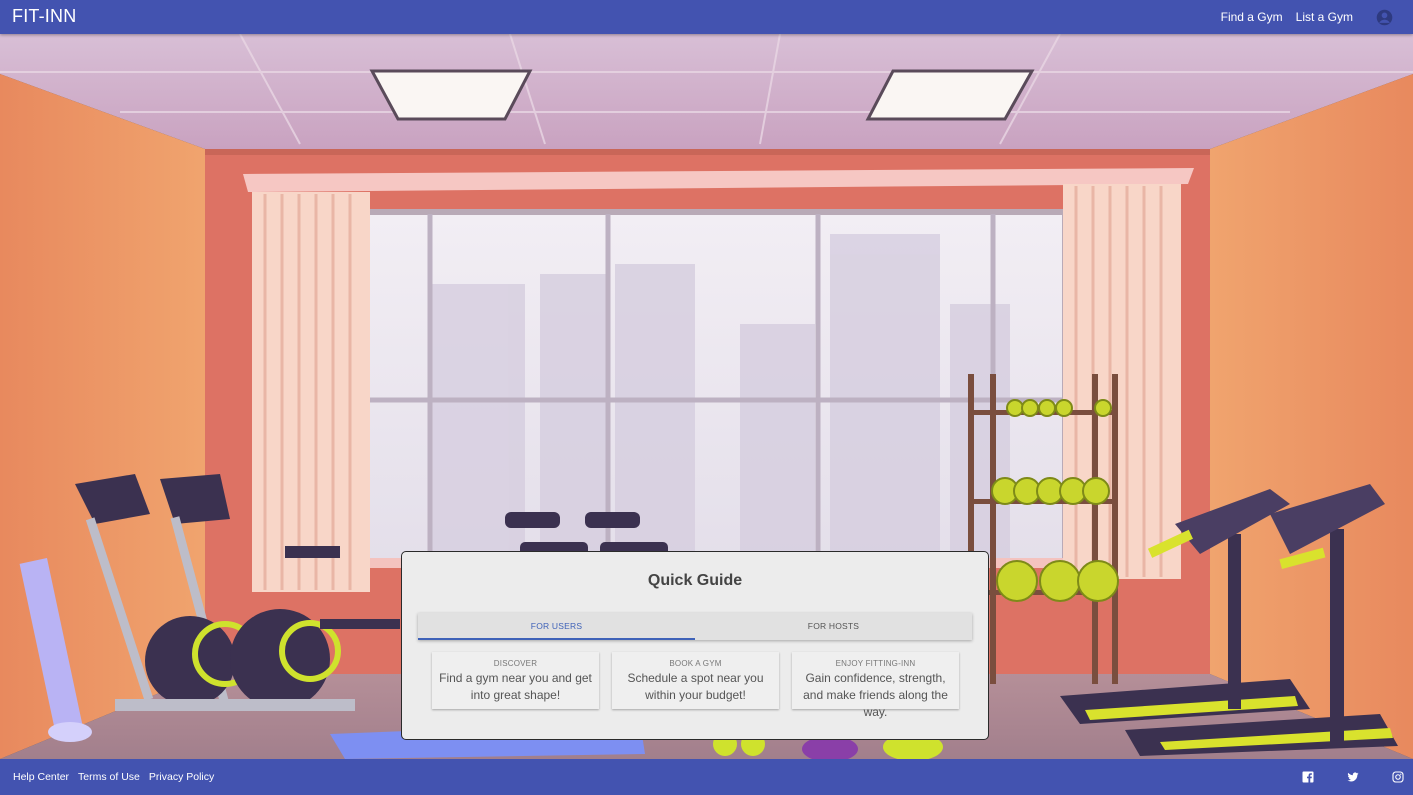 This screenshot has height=795, width=1413. What do you see at coordinates (44, 16) in the screenshot?
I see `brand-logo: FIT-INN` at bounding box center [44, 16].